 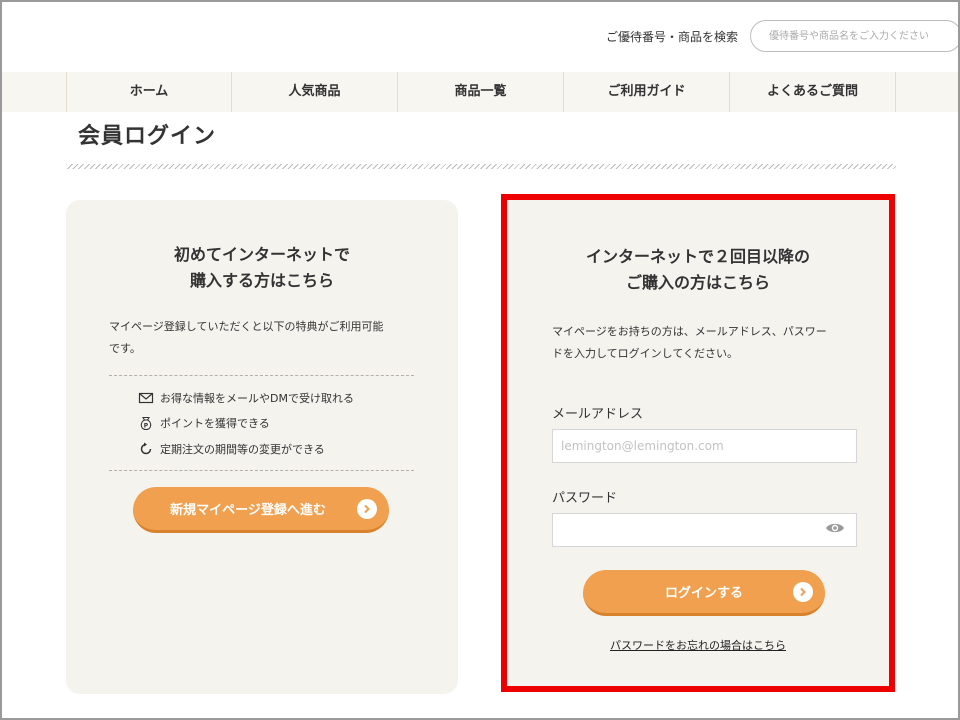 I want to click on benefit-item: P ポイントを獲得できる, so click(x=204, y=423).